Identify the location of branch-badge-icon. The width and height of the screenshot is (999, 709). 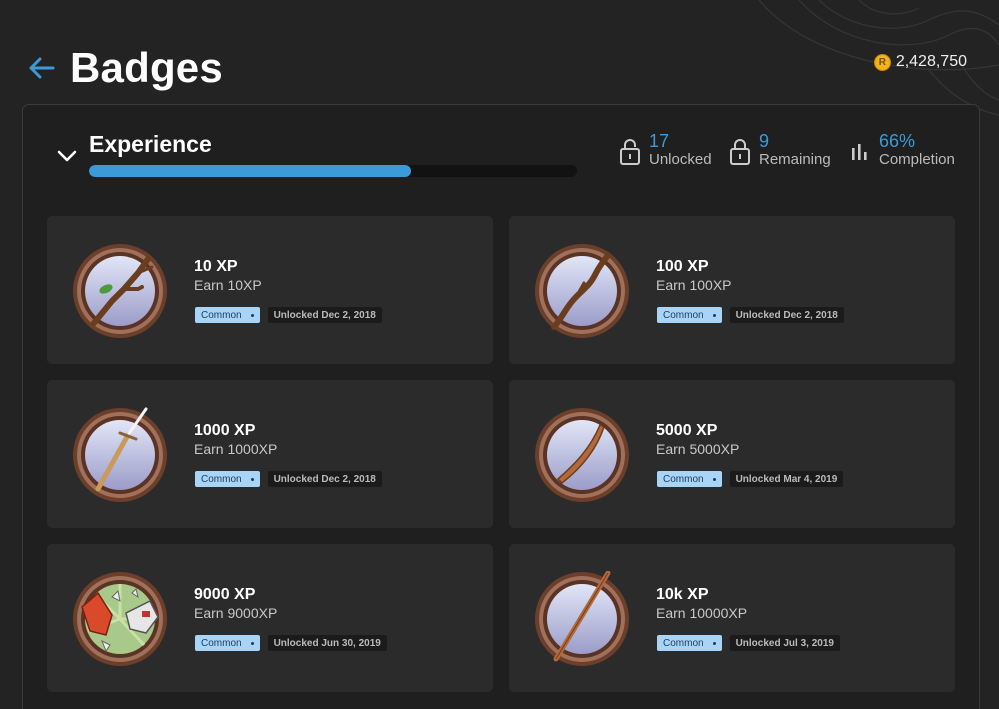
(582, 291).